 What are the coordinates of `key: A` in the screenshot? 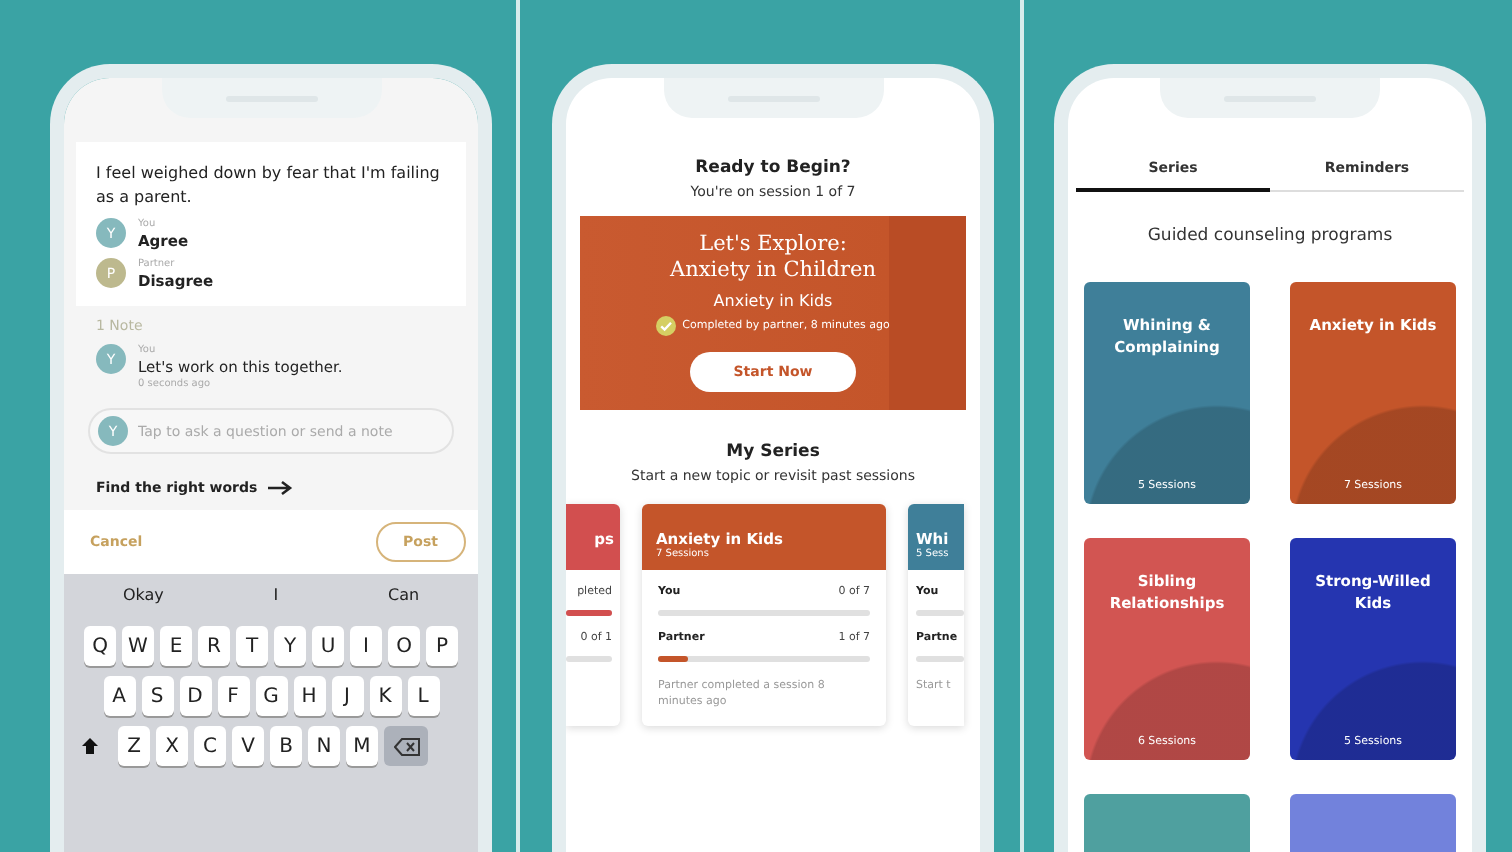 It's located at (119, 696).